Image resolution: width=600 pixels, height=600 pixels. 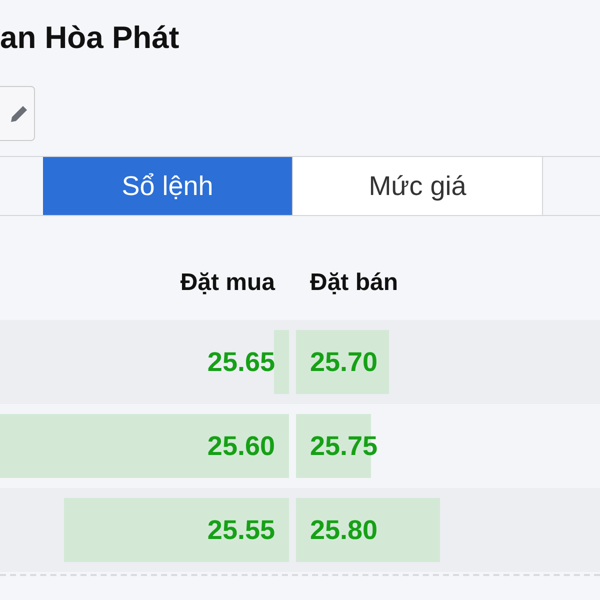 What do you see at coordinates (17, 113) in the screenshot?
I see `edit-button` at bounding box center [17, 113].